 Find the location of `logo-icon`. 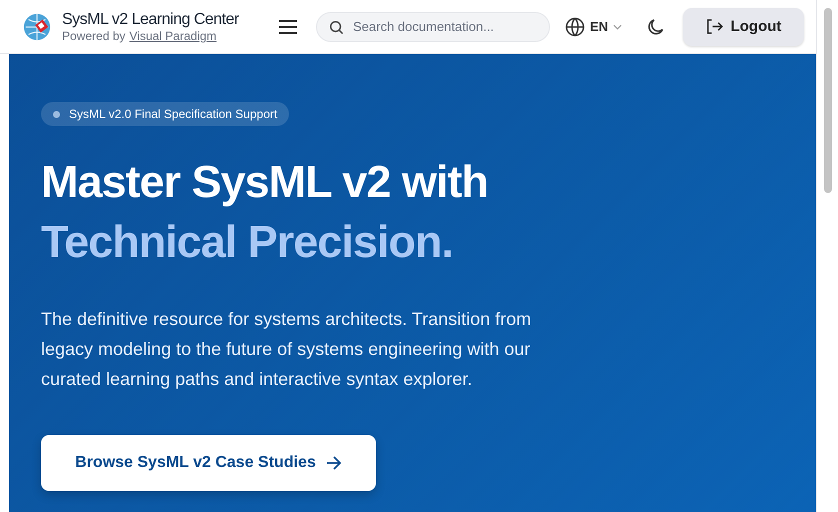

logo-icon is located at coordinates (37, 27).